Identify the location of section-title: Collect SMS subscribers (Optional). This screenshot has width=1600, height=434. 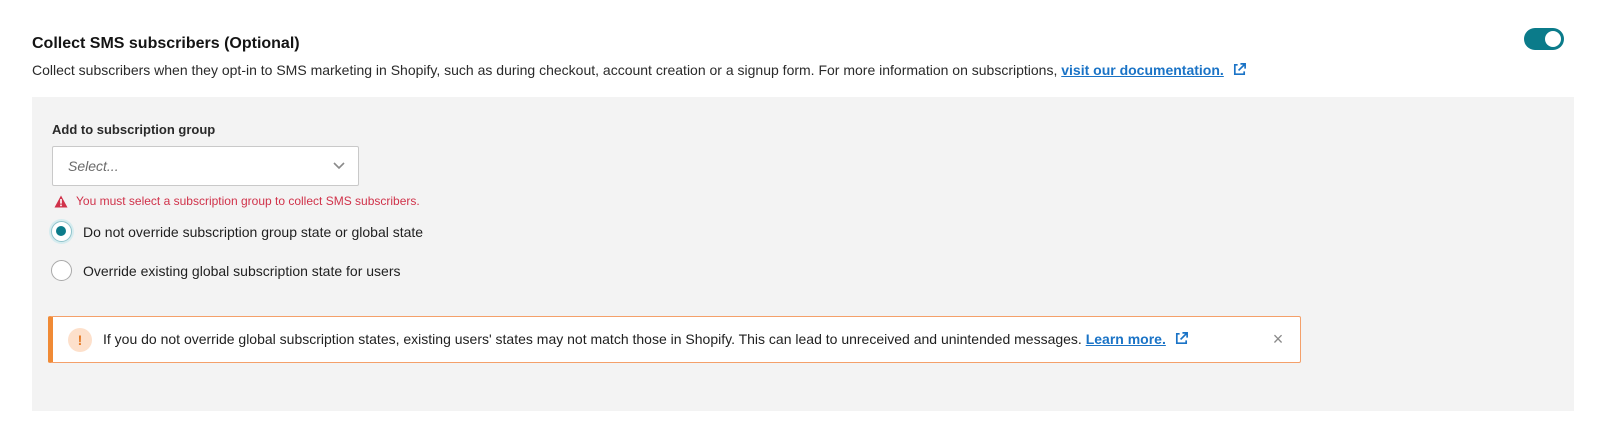
(166, 43).